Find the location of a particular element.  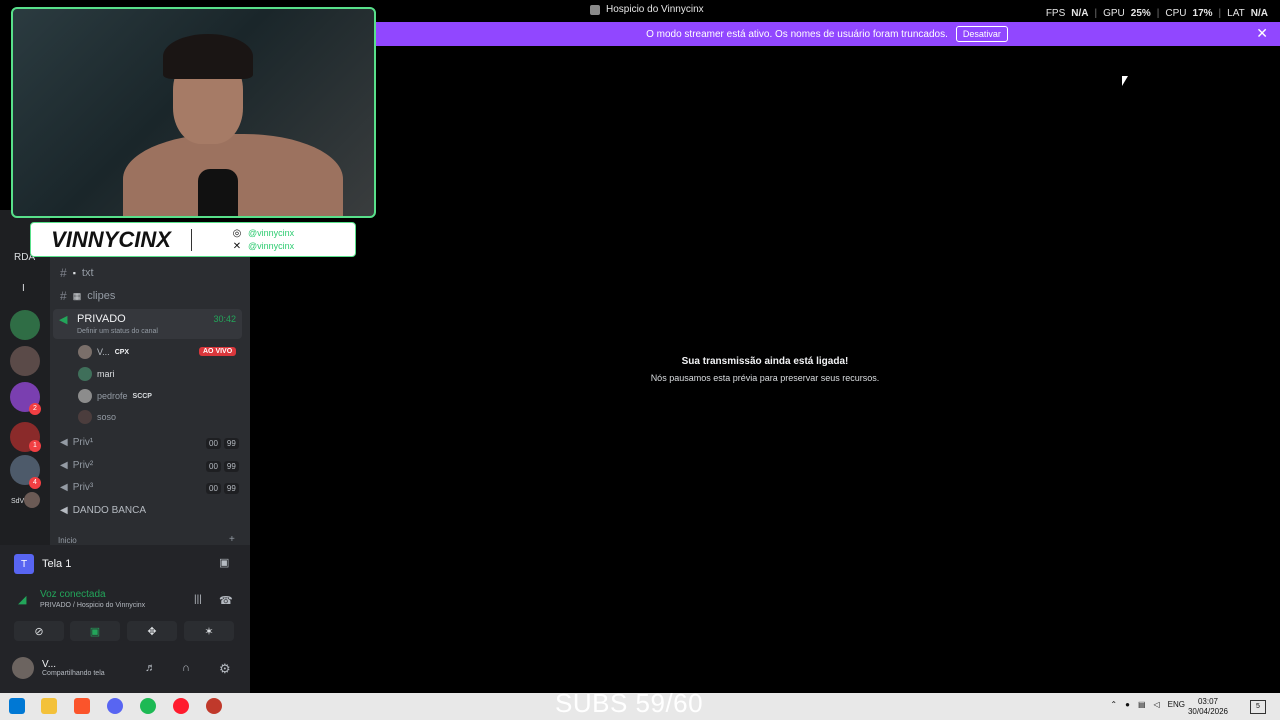

divider is located at coordinates (191, 239).